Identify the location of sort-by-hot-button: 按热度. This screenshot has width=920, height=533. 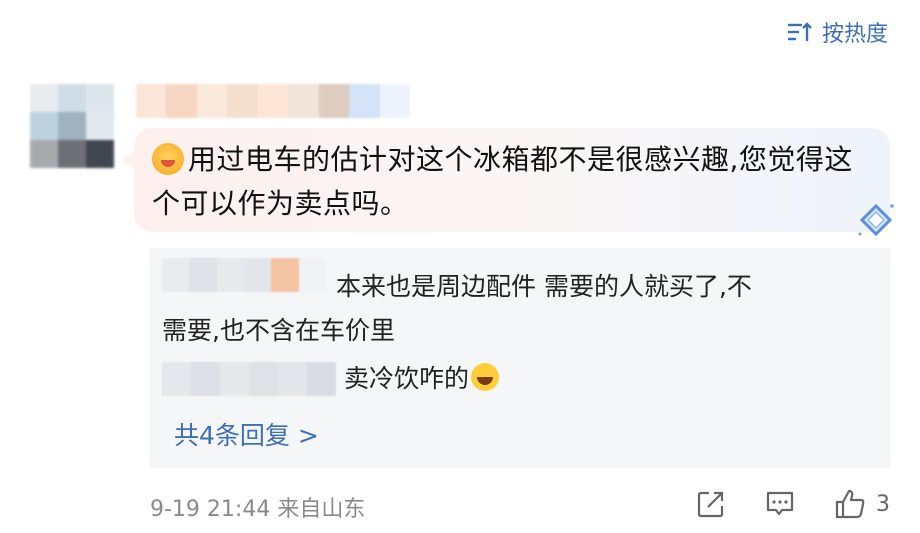
(837, 32).